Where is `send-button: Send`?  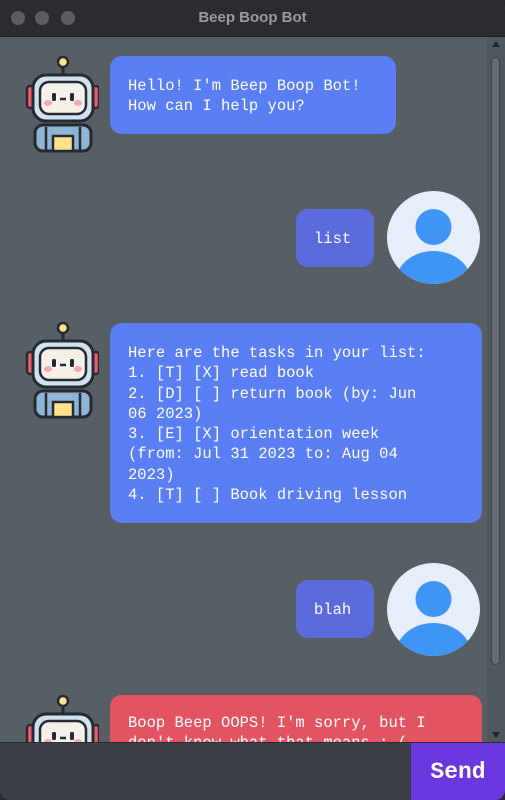
send-button: Send is located at coordinates (458, 771).